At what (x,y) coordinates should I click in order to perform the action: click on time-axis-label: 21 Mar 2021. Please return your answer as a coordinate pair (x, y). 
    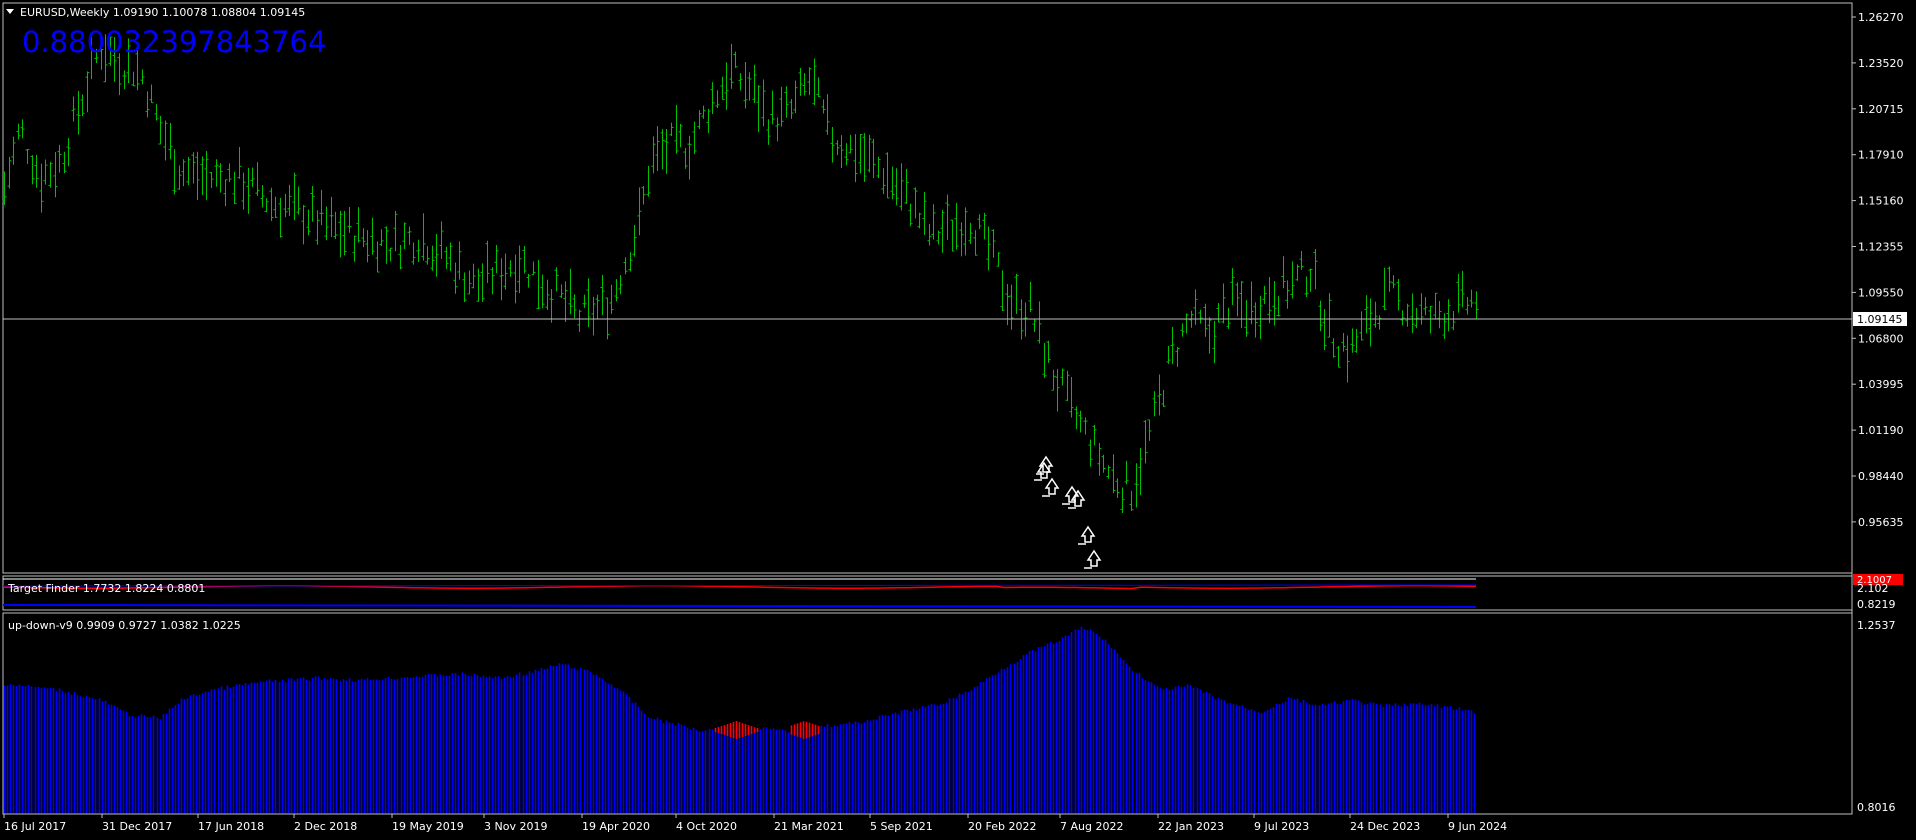
    Looking at the image, I should click on (809, 826).